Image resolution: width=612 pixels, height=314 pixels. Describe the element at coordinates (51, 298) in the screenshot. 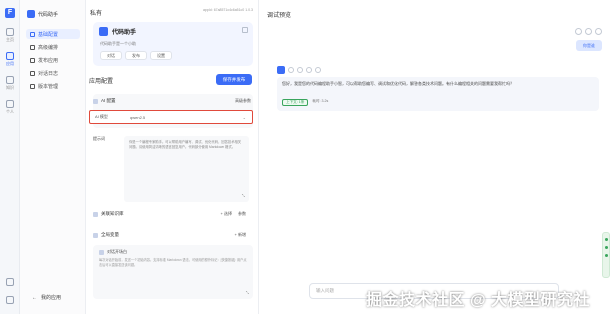

I see `back-label: 我的应用` at that location.